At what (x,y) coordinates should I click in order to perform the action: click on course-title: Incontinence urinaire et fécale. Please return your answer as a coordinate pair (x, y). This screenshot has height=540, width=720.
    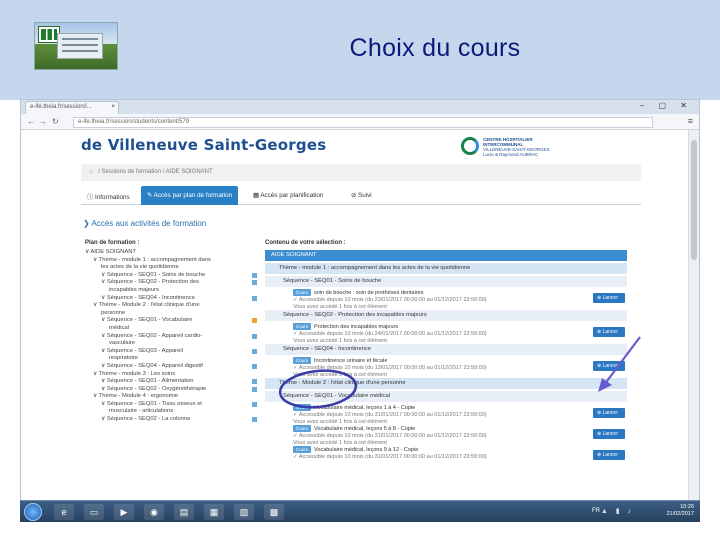
    Looking at the image, I should click on (350, 361).